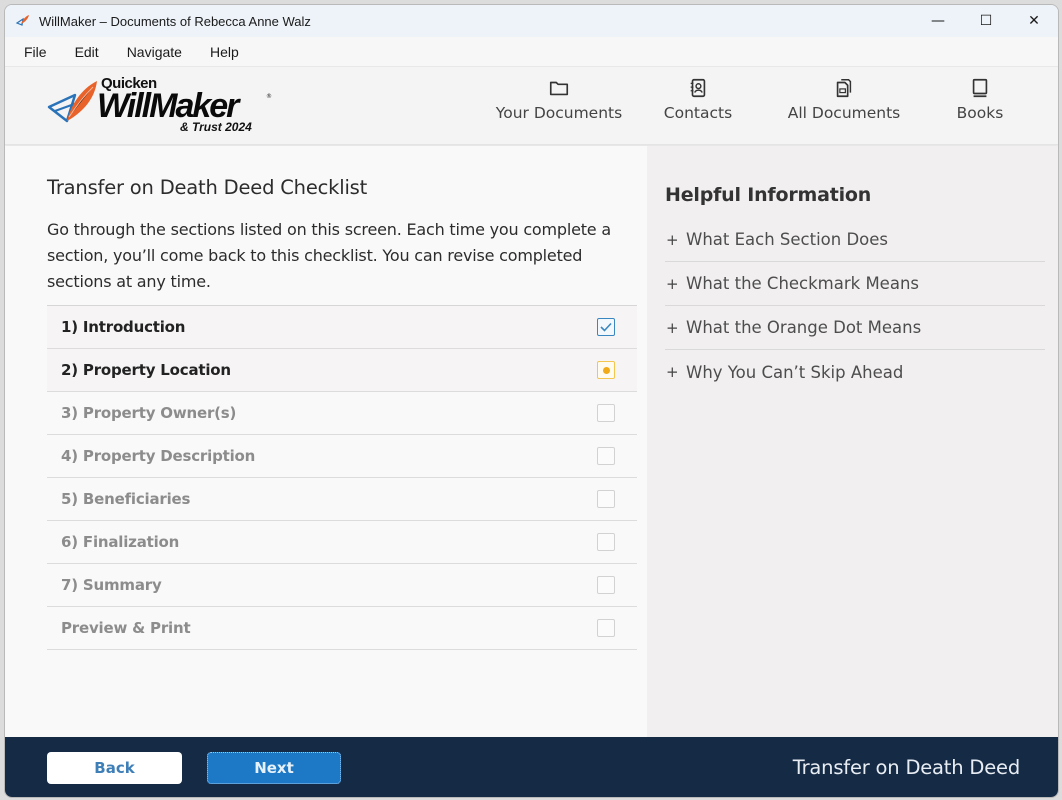  What do you see at coordinates (146, 370) in the screenshot?
I see `checklist-item-label: 2) Property Location` at bounding box center [146, 370].